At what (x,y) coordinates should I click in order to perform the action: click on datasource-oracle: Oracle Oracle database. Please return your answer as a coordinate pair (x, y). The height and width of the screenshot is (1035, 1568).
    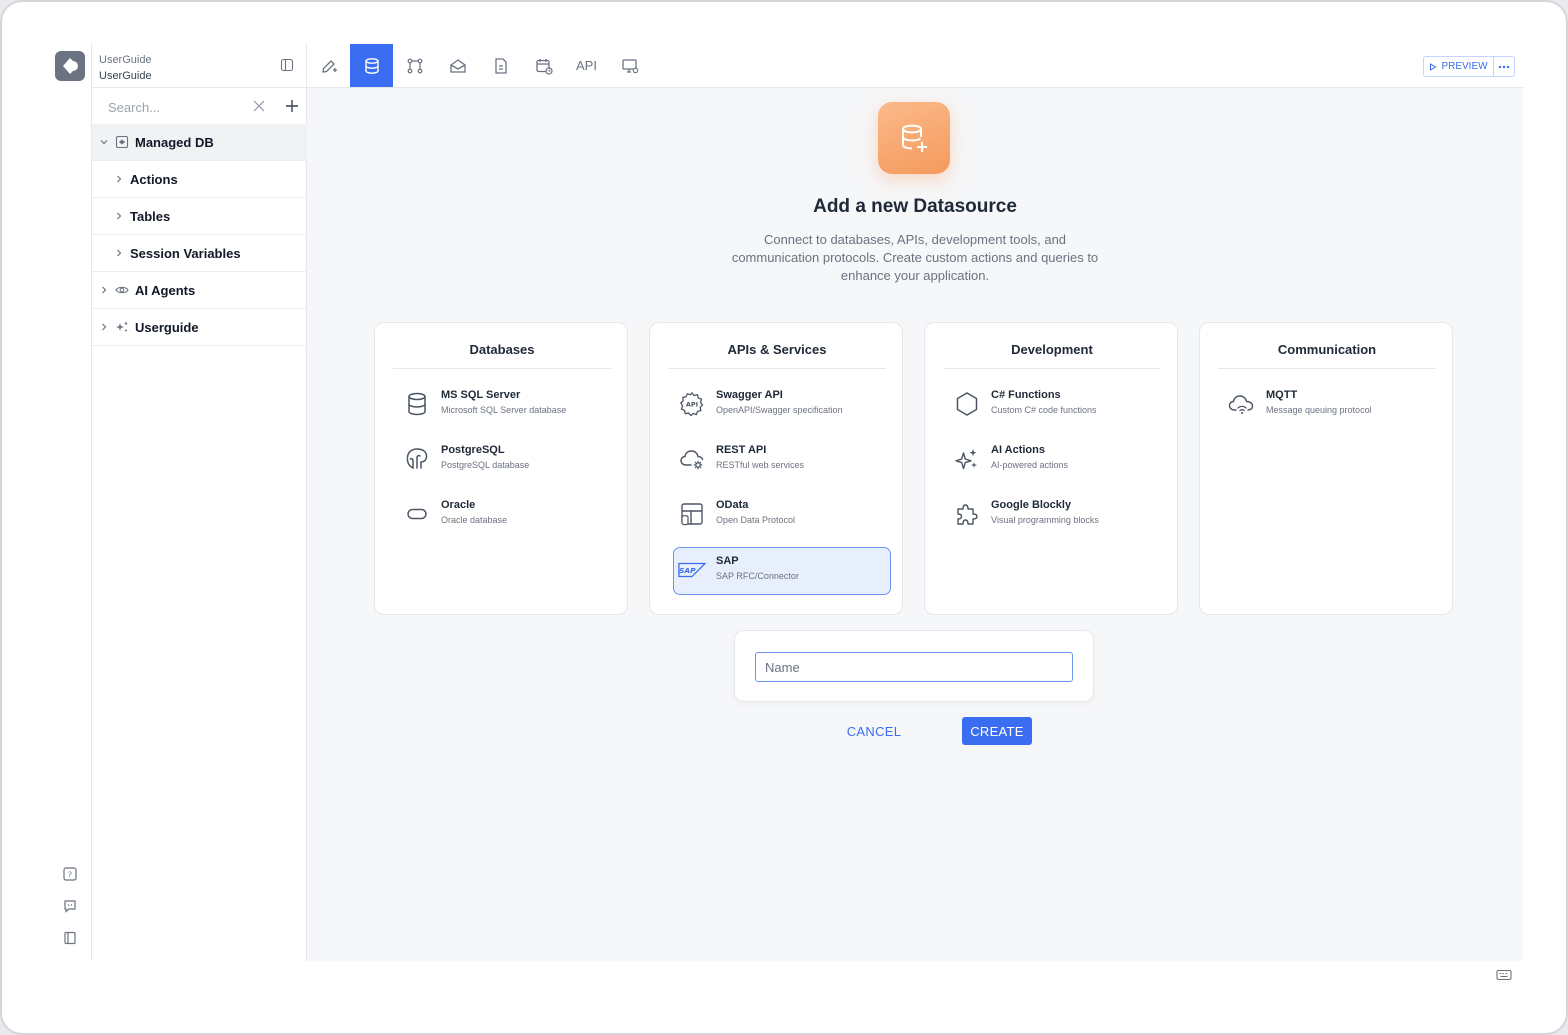
    Looking at the image, I should click on (508, 516).